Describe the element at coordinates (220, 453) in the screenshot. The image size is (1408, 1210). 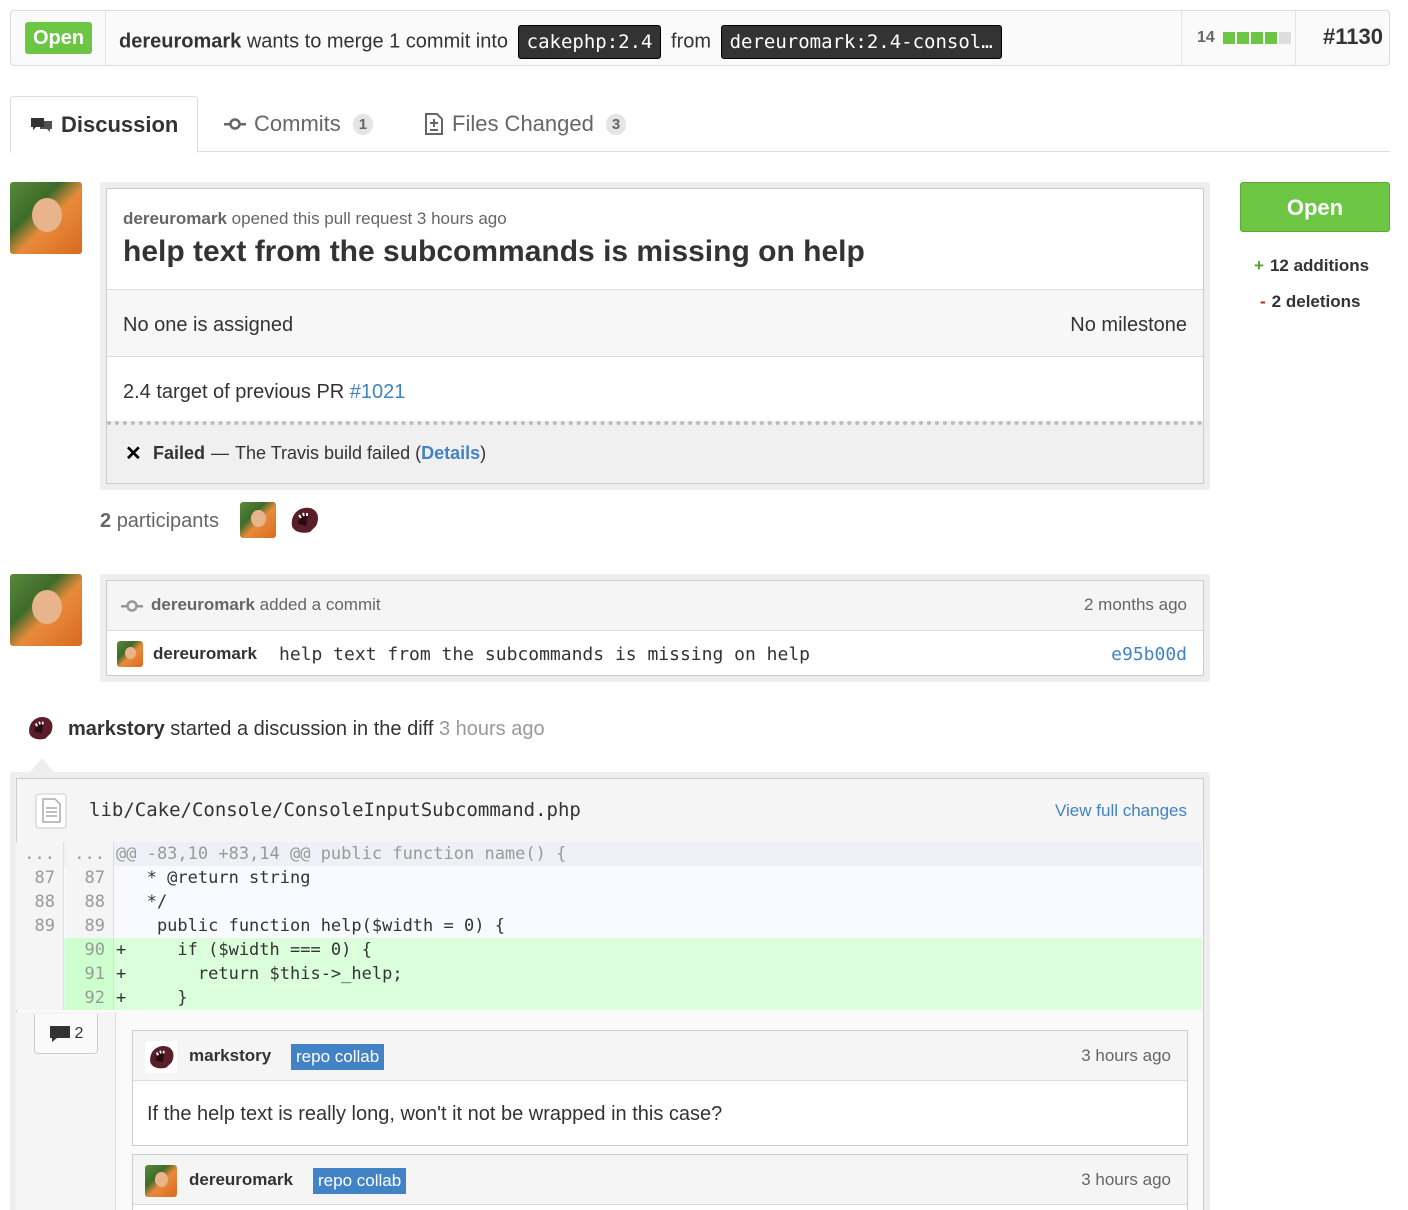
I see `build-dash: —` at that location.